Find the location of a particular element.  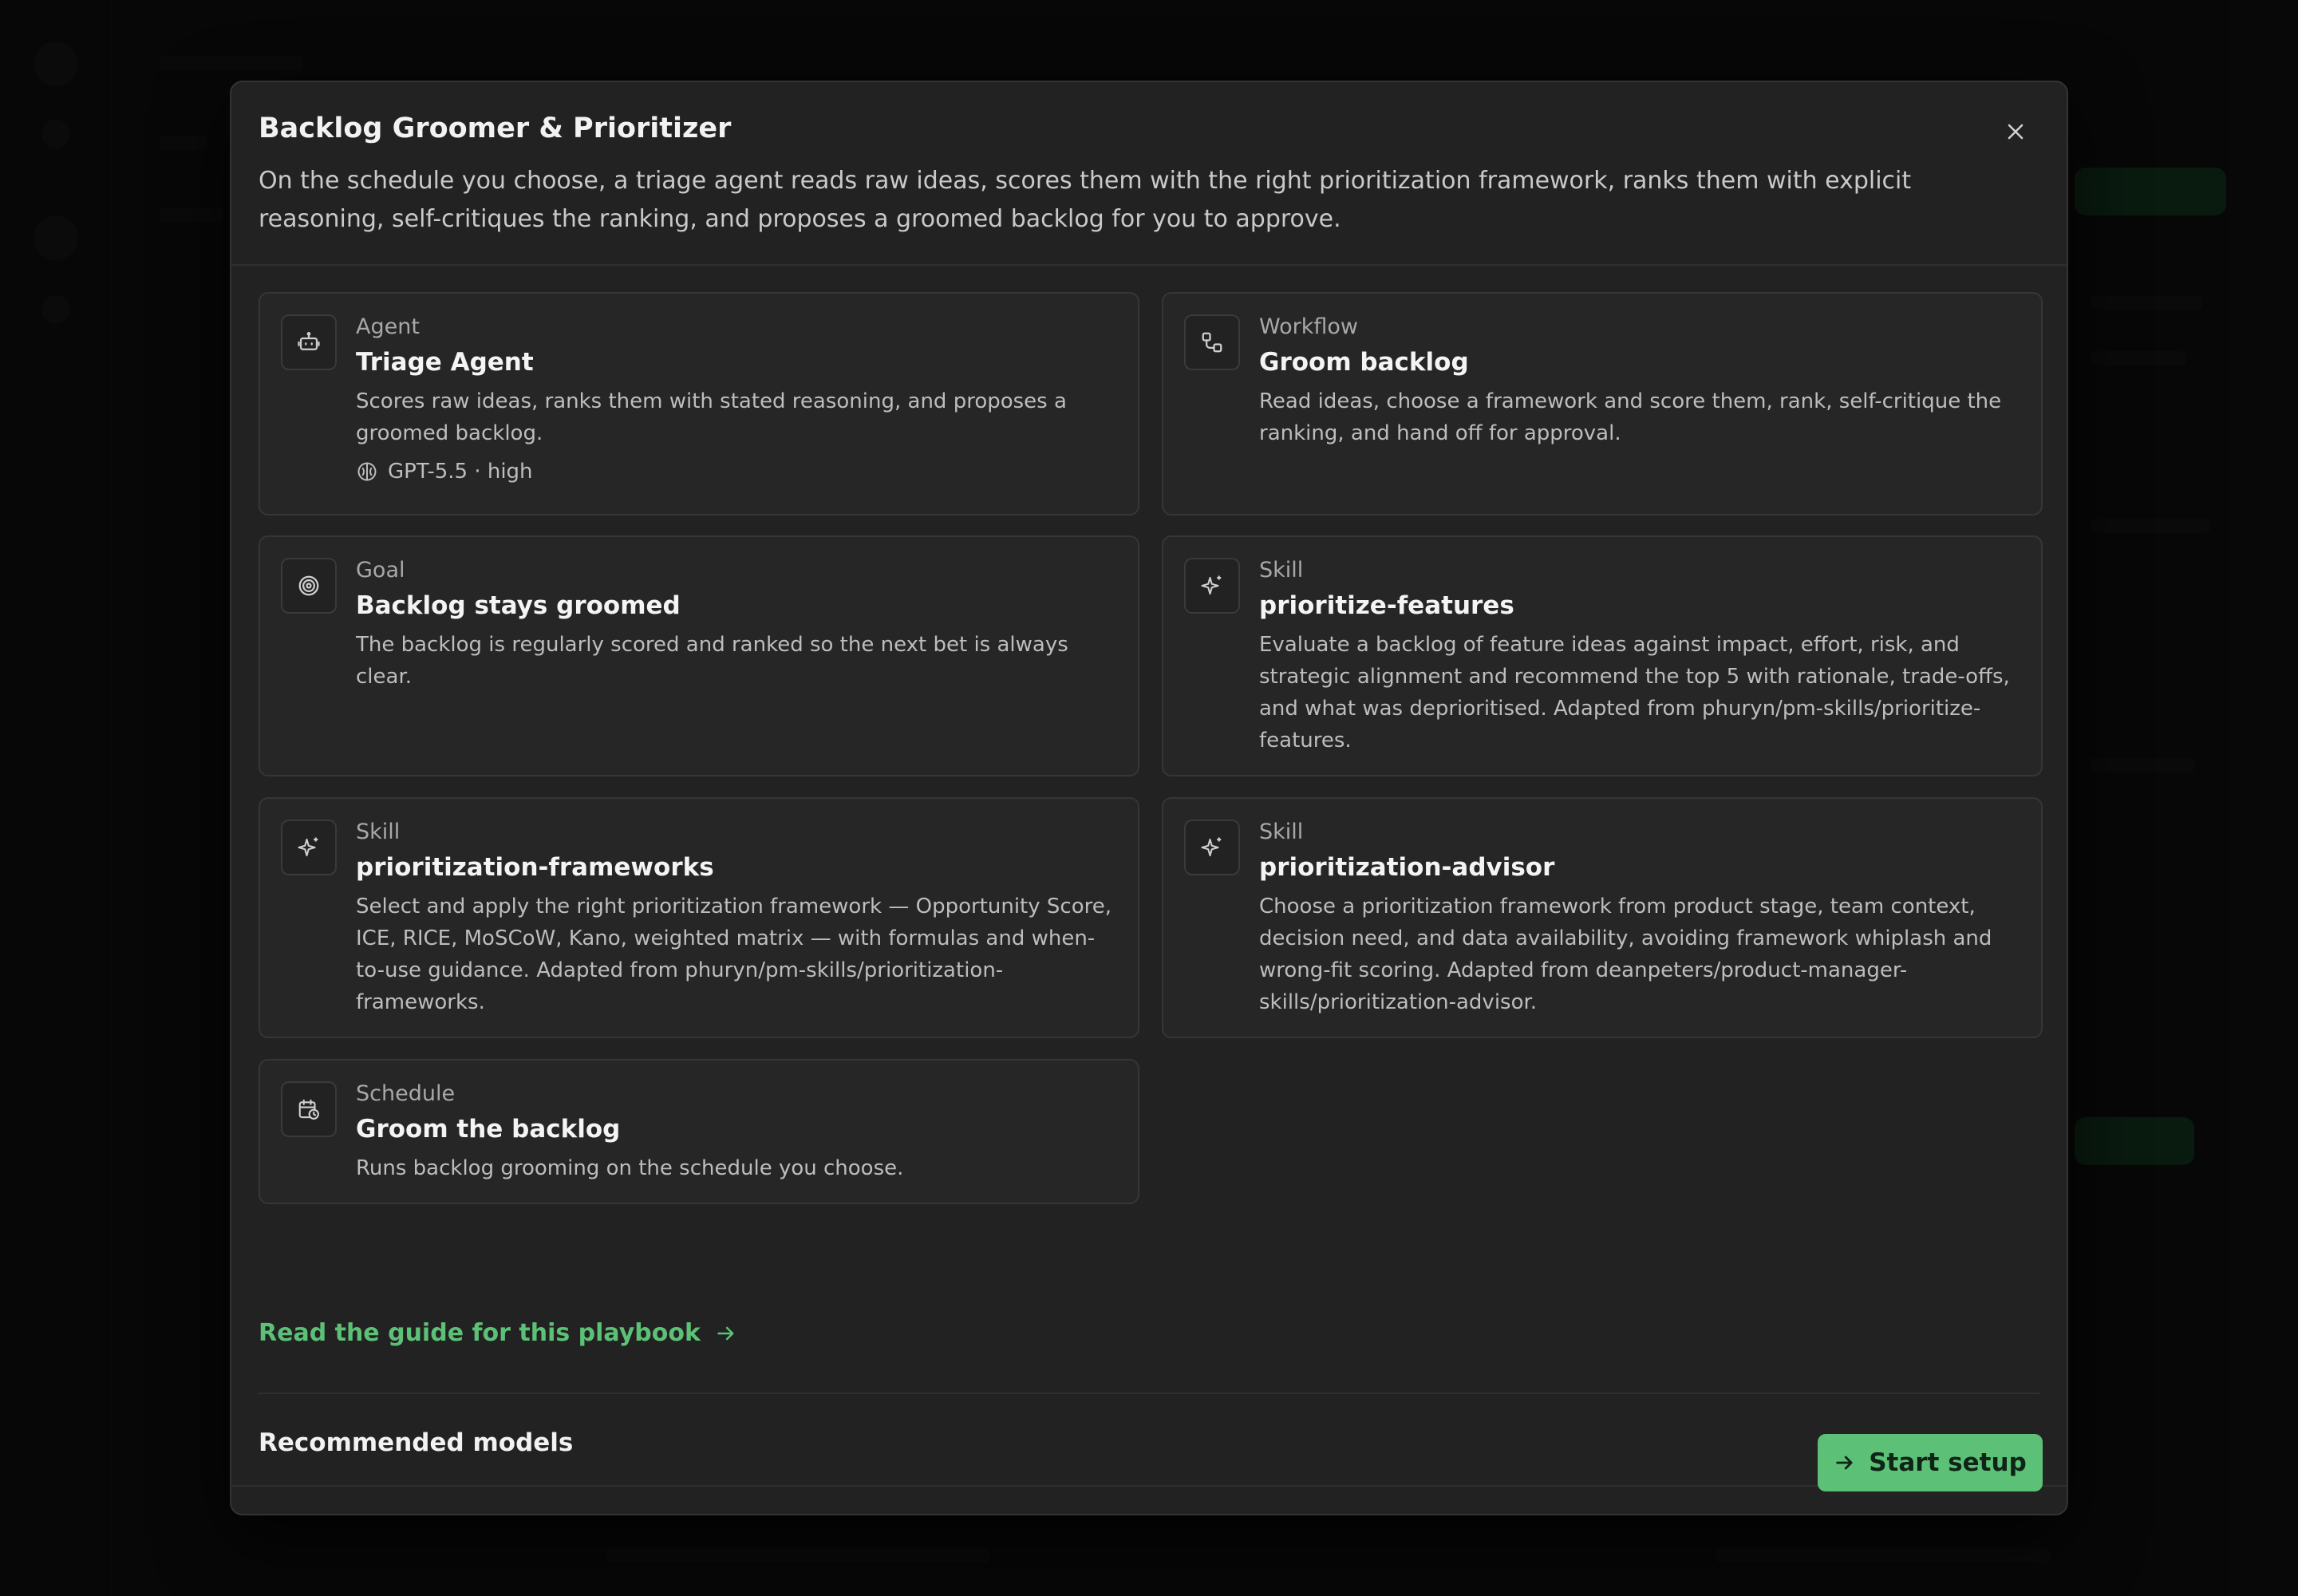

card-kind: Schedule is located at coordinates (406, 1093).